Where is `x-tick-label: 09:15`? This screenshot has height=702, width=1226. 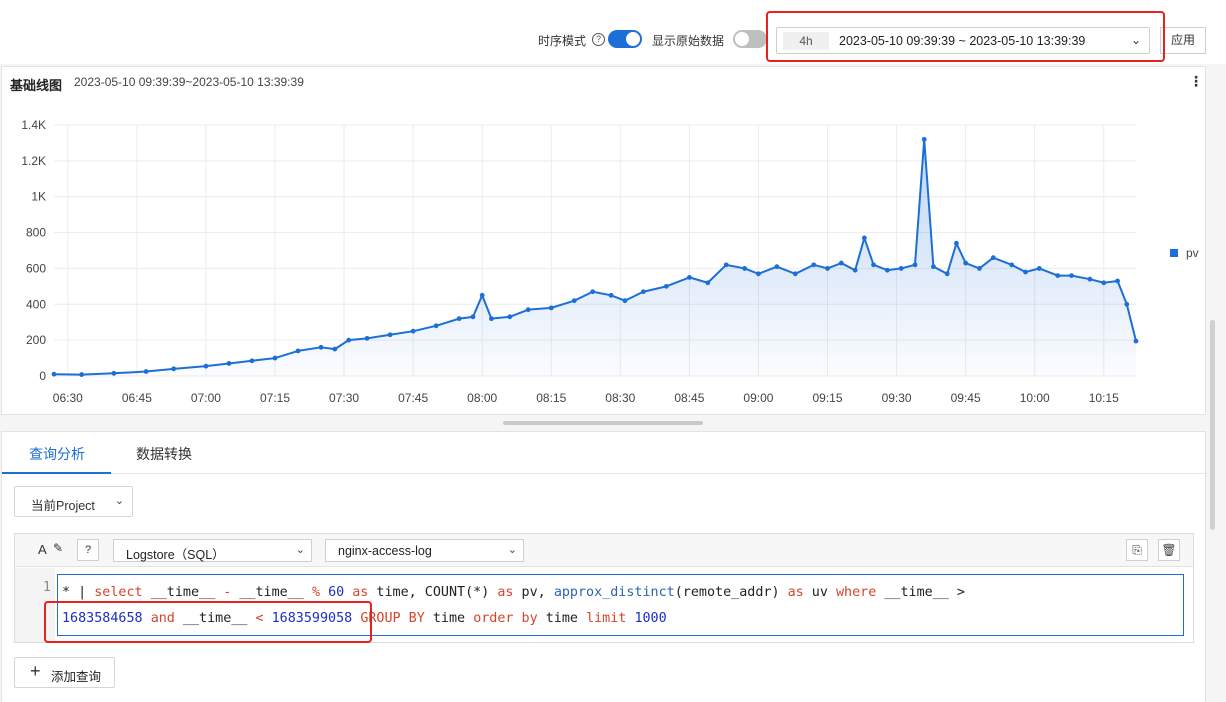
x-tick-label: 09:15 is located at coordinates (827, 398).